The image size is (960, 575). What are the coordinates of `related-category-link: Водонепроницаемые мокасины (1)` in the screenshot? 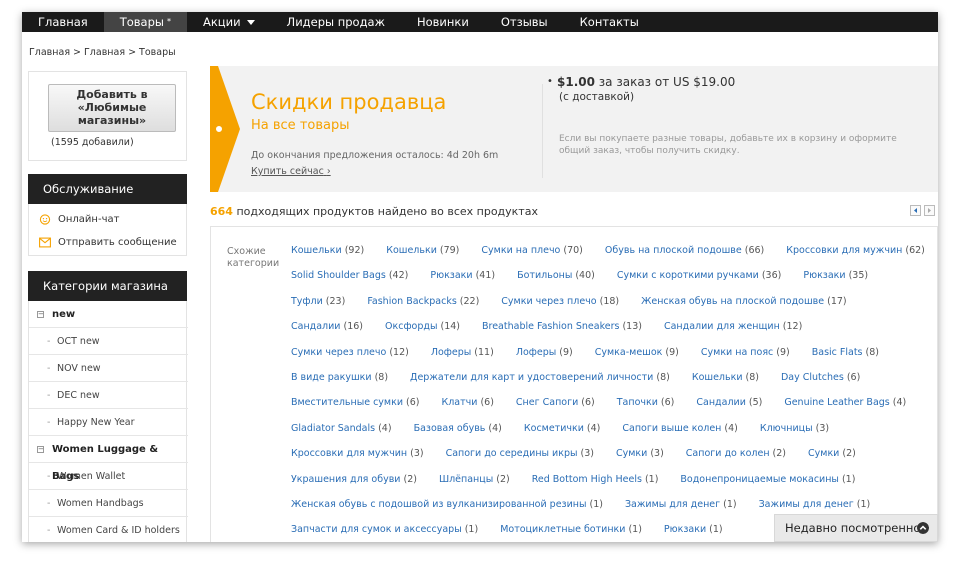 It's located at (767, 479).